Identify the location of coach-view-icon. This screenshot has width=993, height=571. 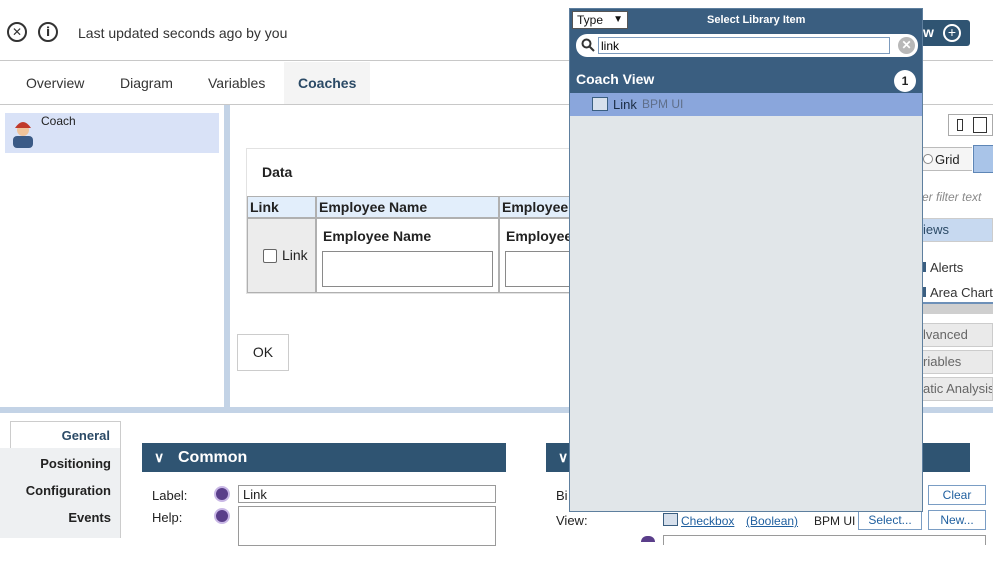
(600, 104).